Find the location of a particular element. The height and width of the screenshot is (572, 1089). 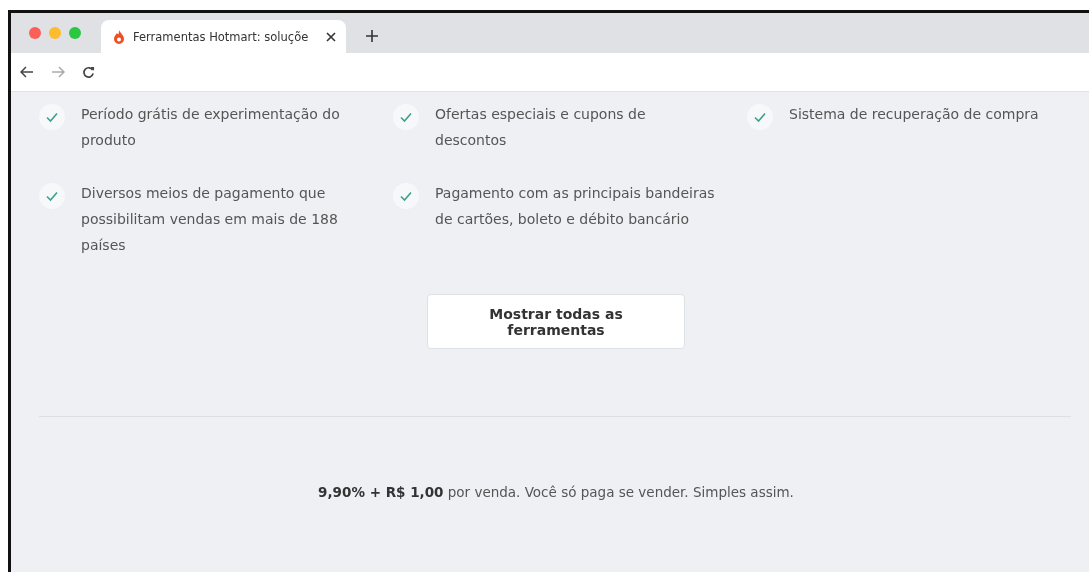

show-all-tools-button: Mostrar todas as ferramentas is located at coordinates (556, 321).